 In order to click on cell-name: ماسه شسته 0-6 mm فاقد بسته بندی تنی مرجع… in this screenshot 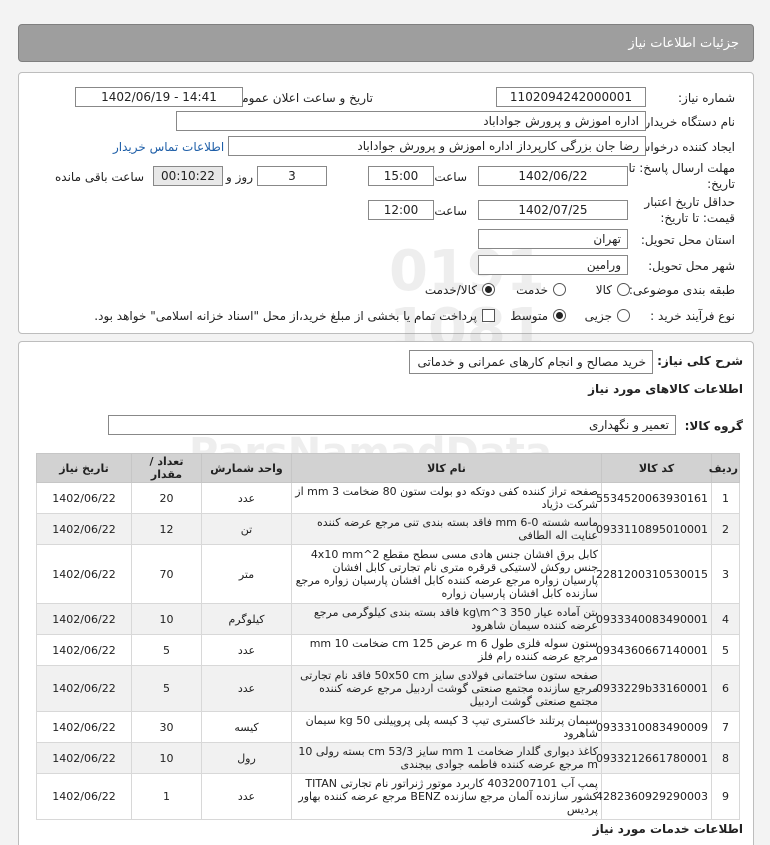, I will do `click(446, 529)`.